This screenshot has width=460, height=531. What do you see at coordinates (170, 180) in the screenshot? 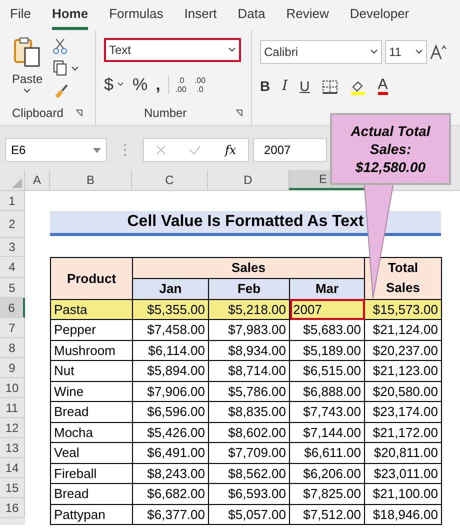
I see `column-header: C` at bounding box center [170, 180].